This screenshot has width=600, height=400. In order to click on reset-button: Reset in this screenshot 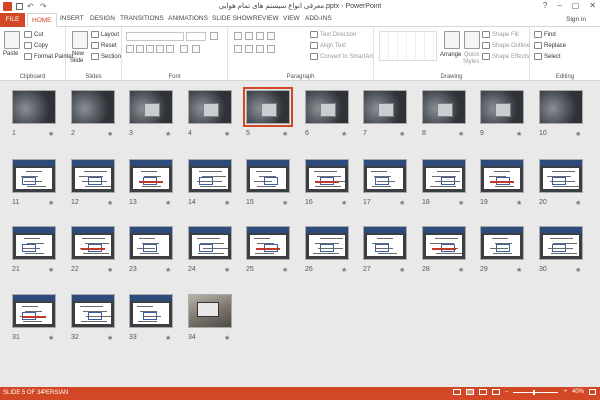, I will do `click(104, 45)`.